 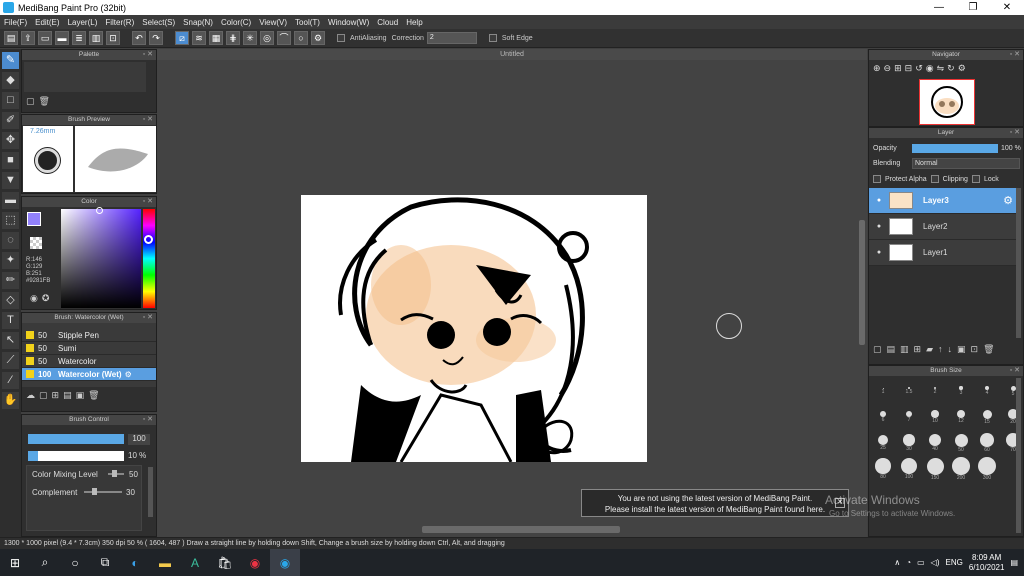 What do you see at coordinates (987, 443) in the screenshot?
I see `brush-size-option: 60` at bounding box center [987, 443].